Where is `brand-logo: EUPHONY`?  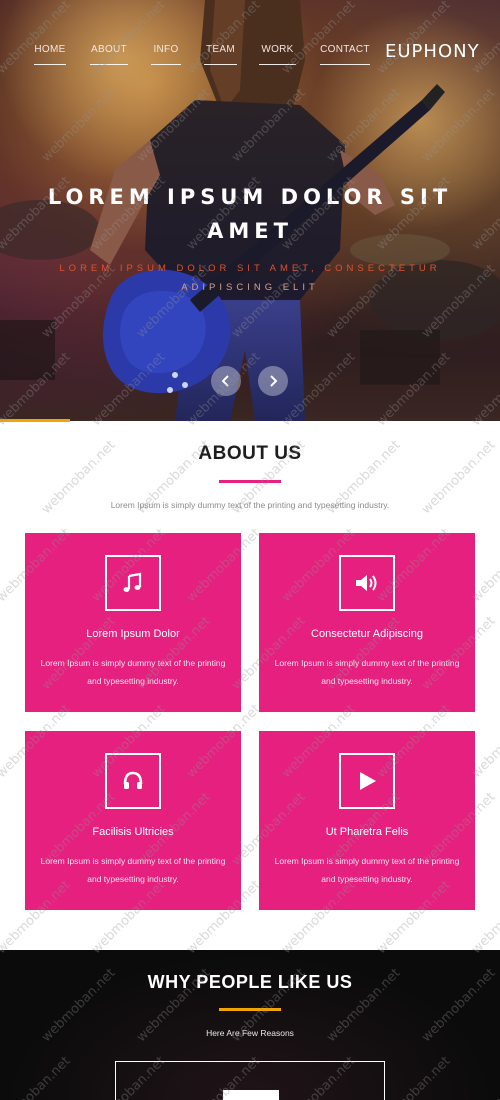 brand-logo: EUPHONY is located at coordinates (432, 51).